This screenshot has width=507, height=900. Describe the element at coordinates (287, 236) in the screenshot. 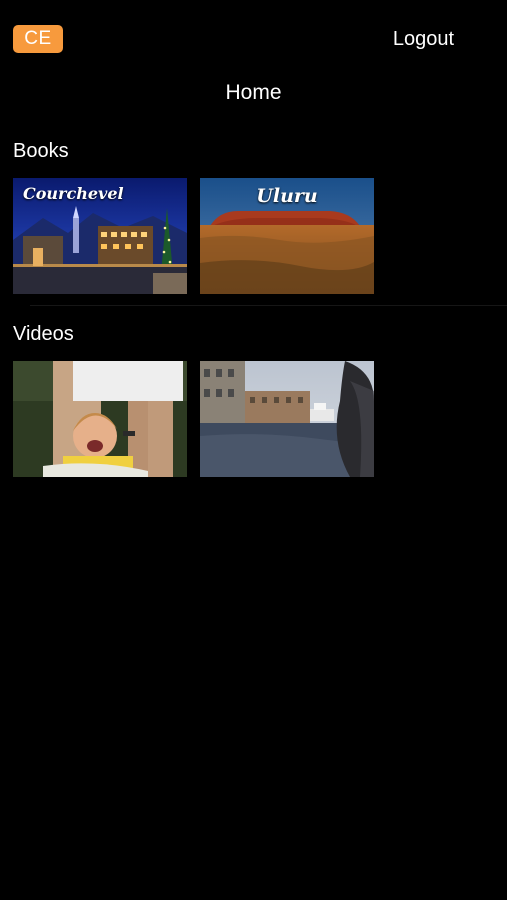

I see `book-thumbnail-uluru: Uluru` at that location.